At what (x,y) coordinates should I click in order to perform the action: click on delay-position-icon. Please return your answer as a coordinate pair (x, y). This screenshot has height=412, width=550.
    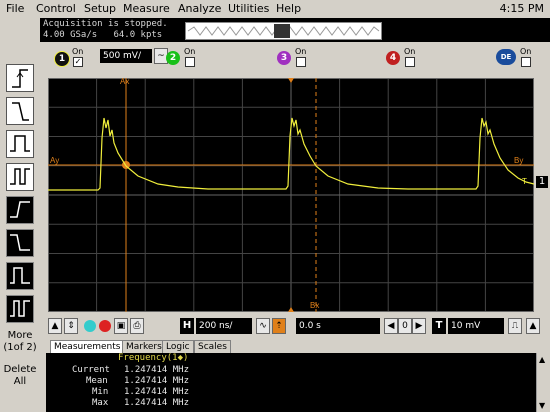
    Looking at the image, I should click on (291, 309).